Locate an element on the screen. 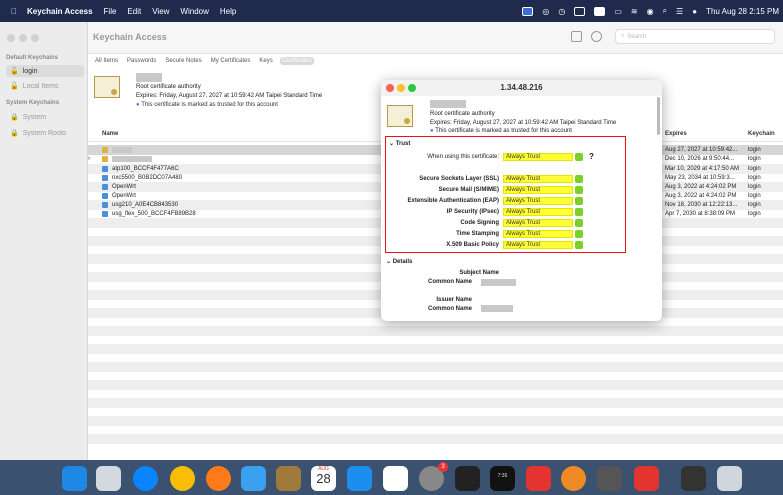 This screenshot has height=495, width=783. policy-label: Extensible Authentication (EAP) is located at coordinates (453, 200).